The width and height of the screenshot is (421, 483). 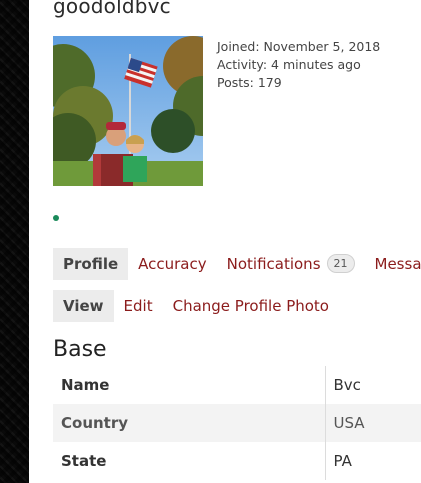 I want to click on tab-messages: Messag, so click(x=393, y=264).